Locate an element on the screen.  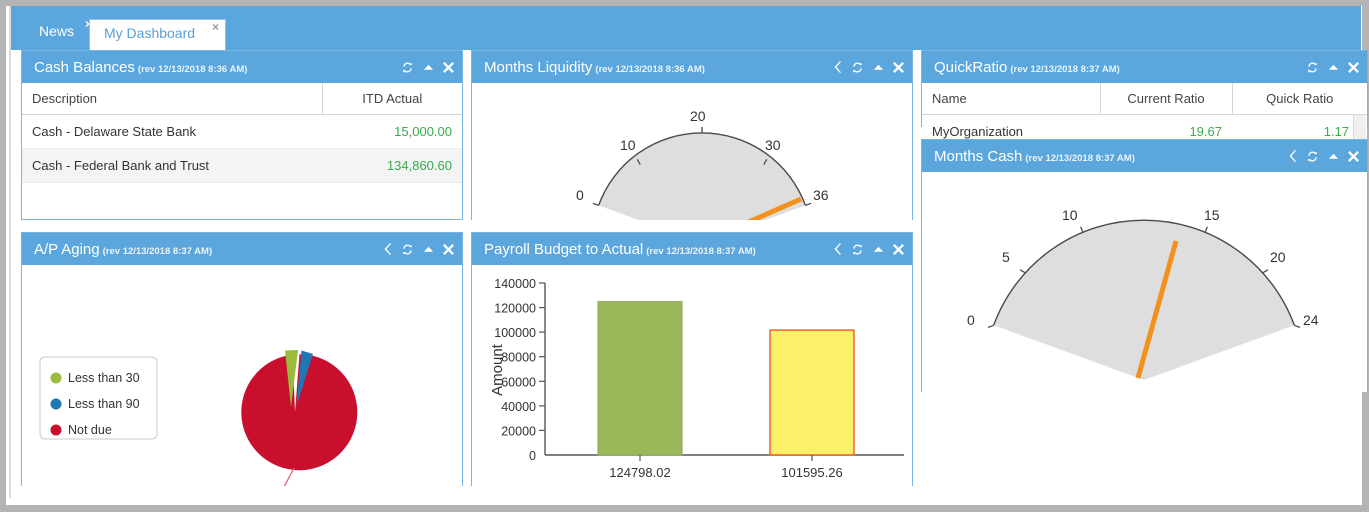
table-row: Cash - Federal Bank and Trust 134,860.60 is located at coordinates (242, 165).